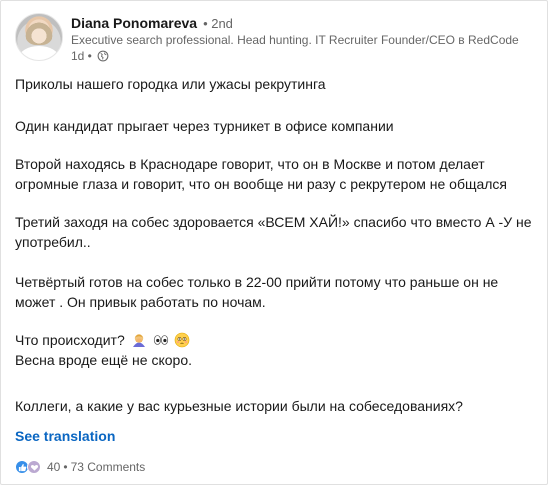 The height and width of the screenshot is (487, 550). Describe the element at coordinates (53, 467) in the screenshot. I see `reaction-count: 40` at that location.